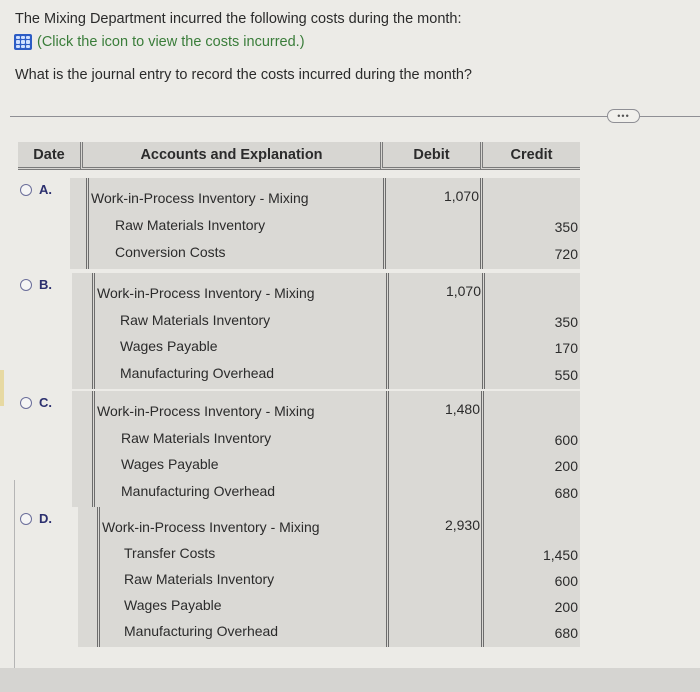  I want to click on ellipsis-icon: •••, so click(623, 115).